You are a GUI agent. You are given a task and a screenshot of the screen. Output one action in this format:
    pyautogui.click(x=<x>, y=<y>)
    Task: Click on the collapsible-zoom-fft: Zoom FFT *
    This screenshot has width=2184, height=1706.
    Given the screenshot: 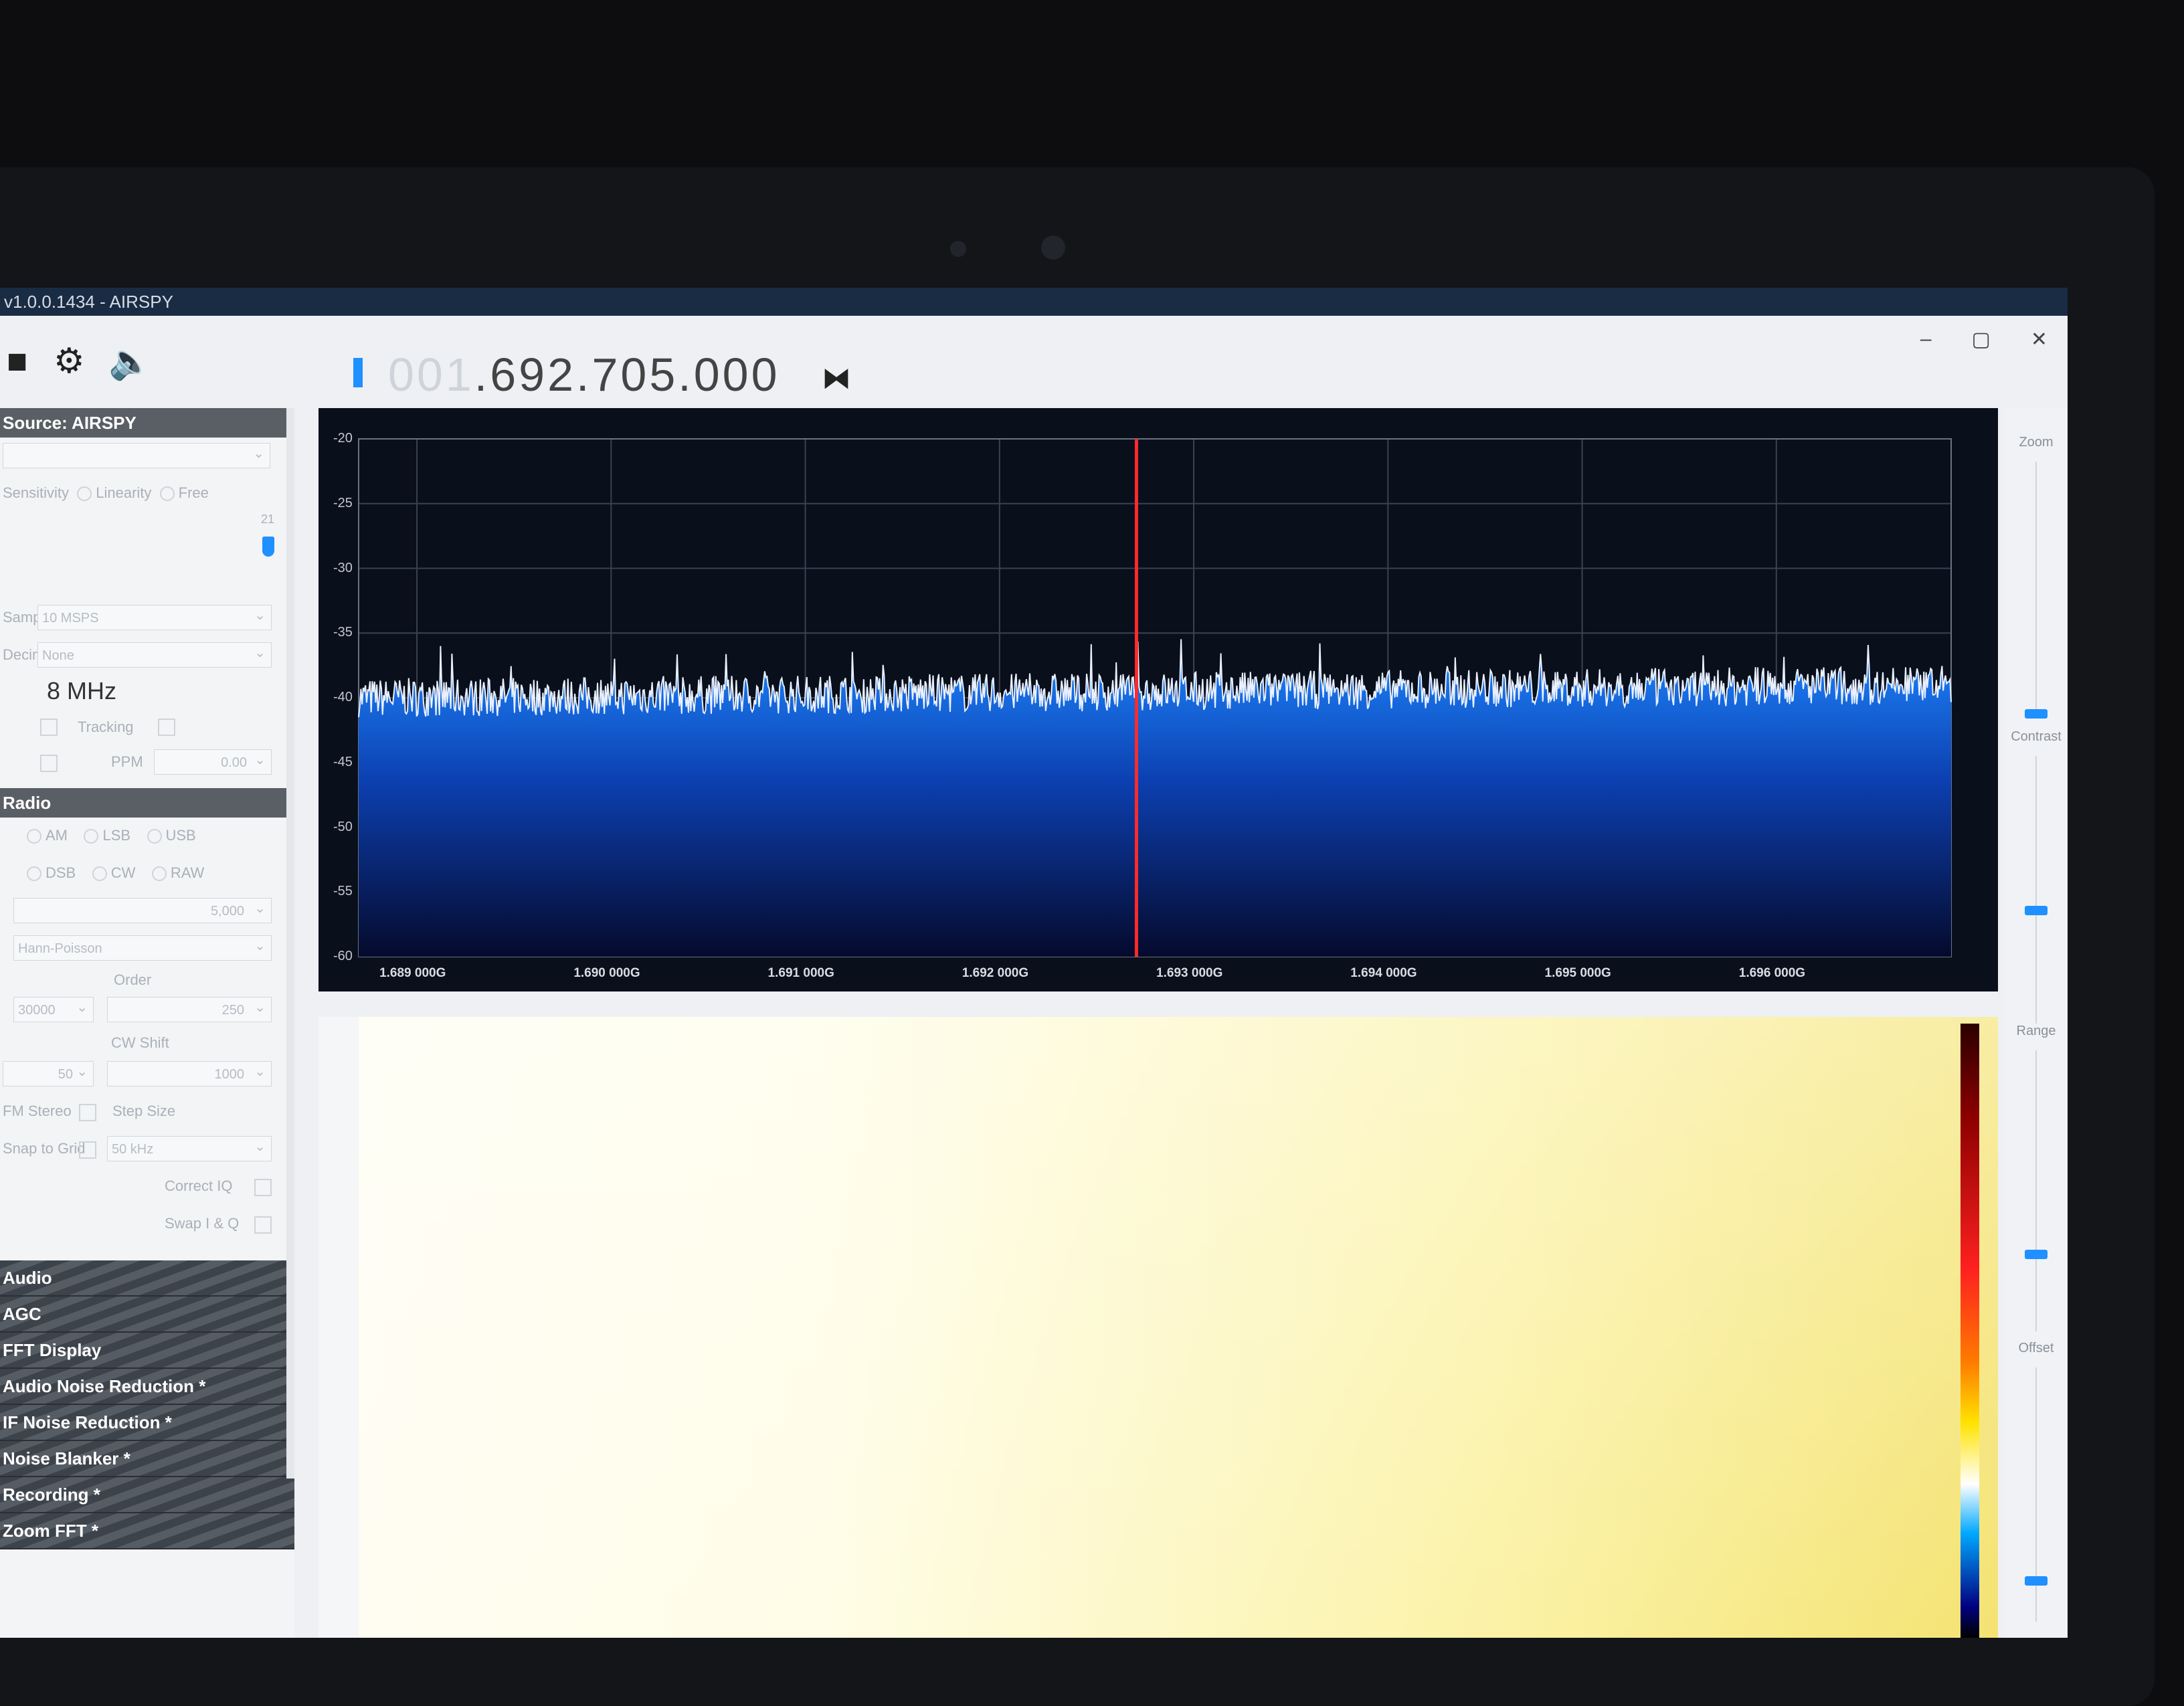 What is the action you would take?
    pyautogui.click(x=147, y=1531)
    